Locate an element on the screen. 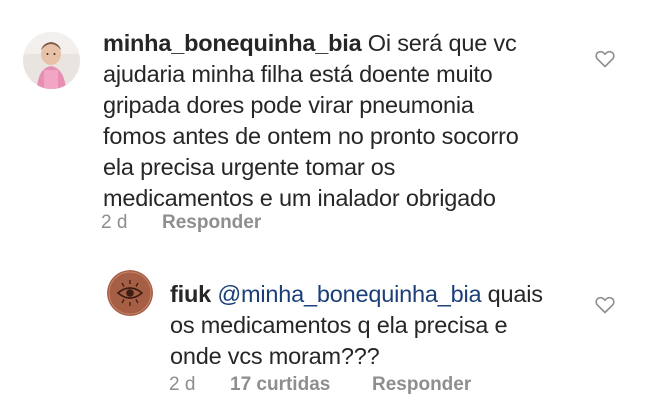 This screenshot has width=647, height=420. eye-emblem-icon is located at coordinates (130, 293).